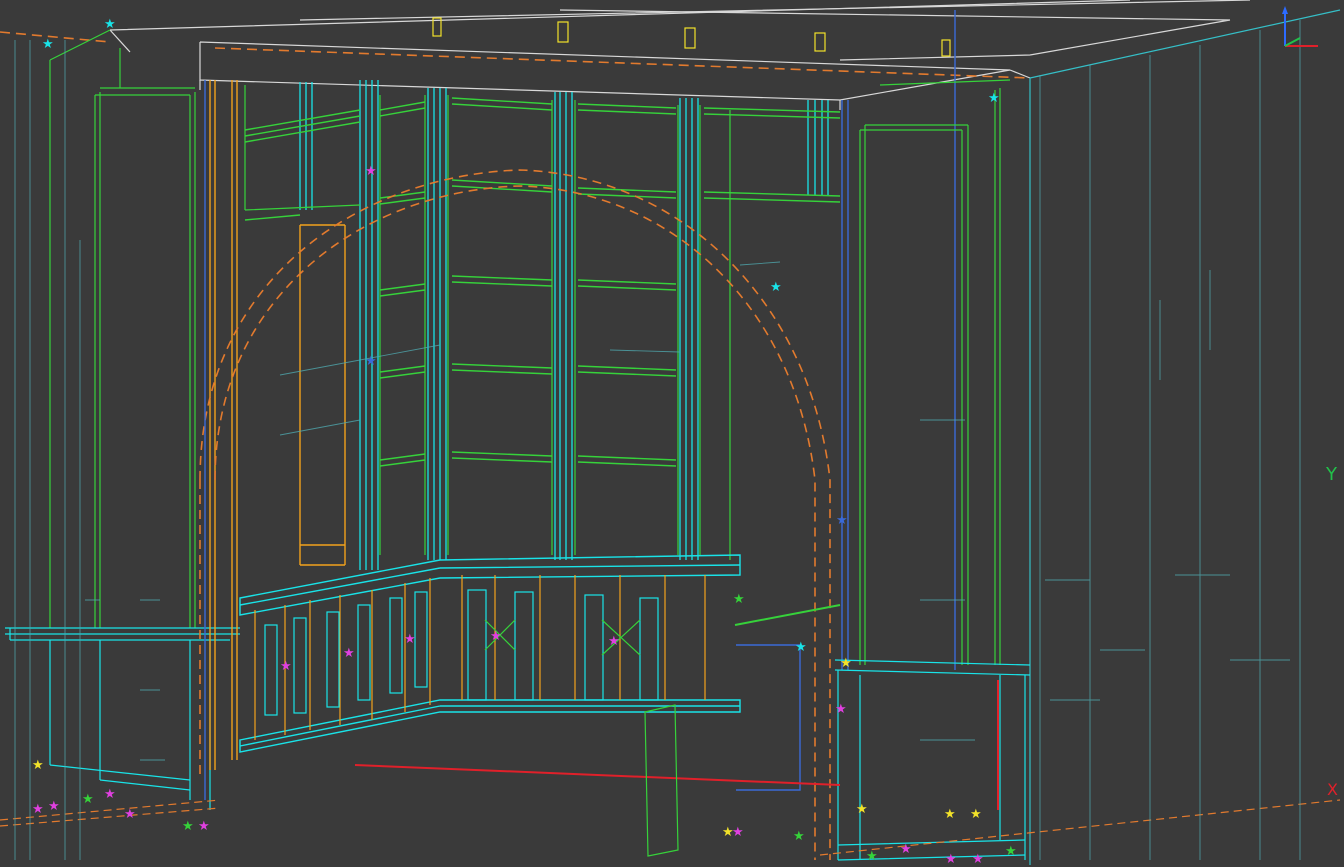  What do you see at coordinates (787, 615) in the screenshot?
I see `ledge-line` at bounding box center [787, 615].